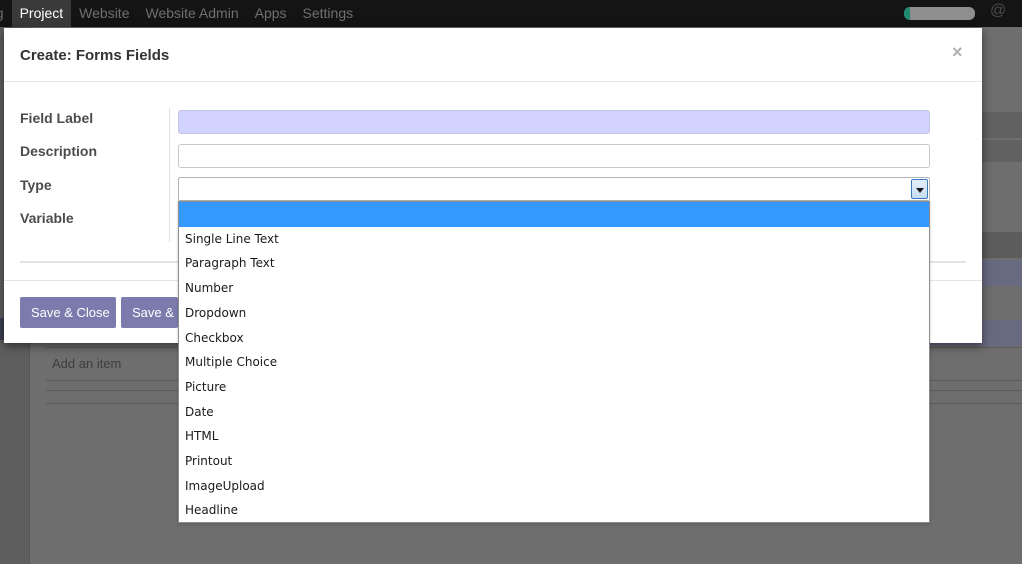  What do you see at coordinates (554, 239) in the screenshot?
I see `type-option: Single Line Text` at bounding box center [554, 239].